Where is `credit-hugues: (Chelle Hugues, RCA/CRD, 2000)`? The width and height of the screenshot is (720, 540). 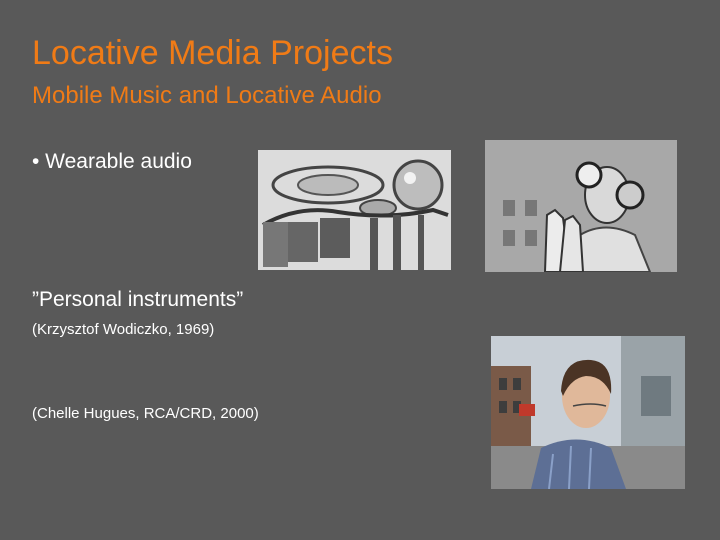
credit-hugues: (Chelle Hugues, RCA/CRD, 2000) is located at coordinates (145, 413).